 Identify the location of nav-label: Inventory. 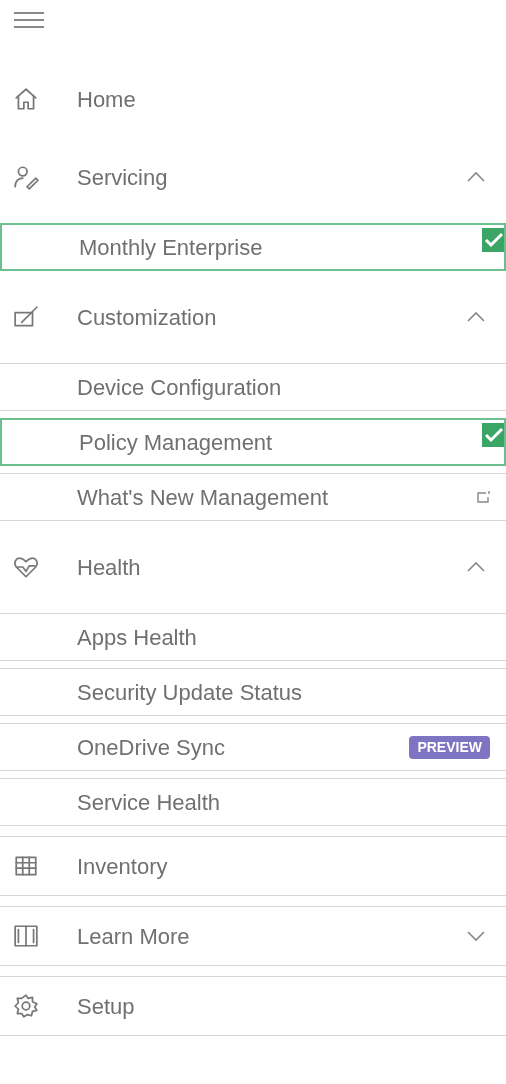
(123, 866).